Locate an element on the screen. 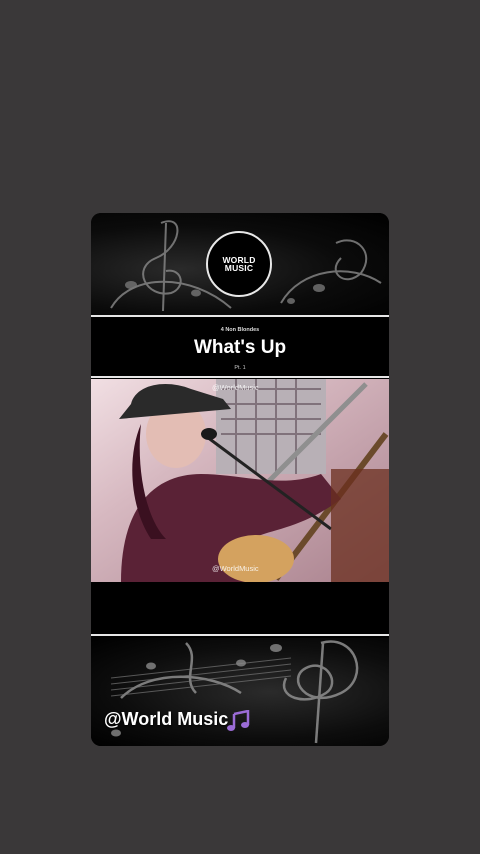 The height and width of the screenshot is (854, 480). performers-image is located at coordinates (240, 480).